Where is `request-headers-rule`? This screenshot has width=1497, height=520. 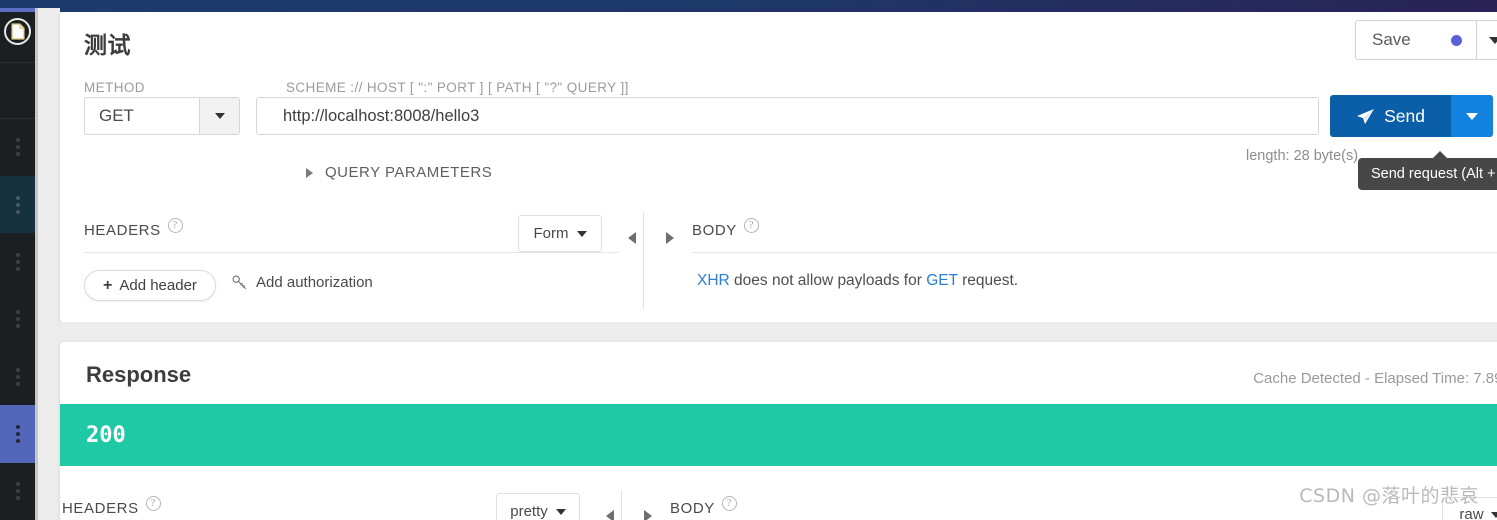
request-headers-rule is located at coordinates (351, 252).